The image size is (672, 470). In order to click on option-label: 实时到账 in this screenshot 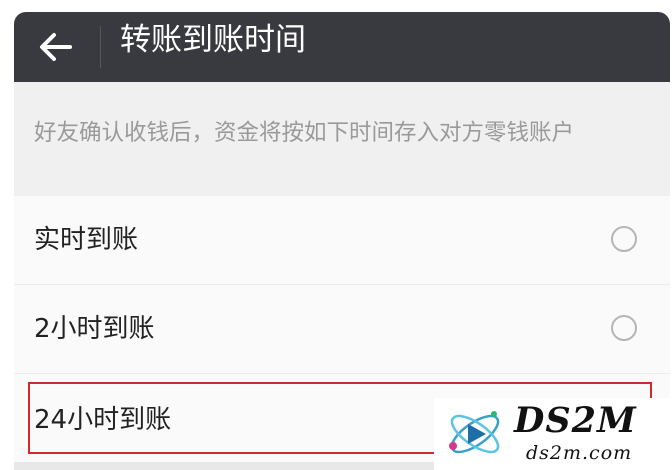, I will do `click(86, 240)`.